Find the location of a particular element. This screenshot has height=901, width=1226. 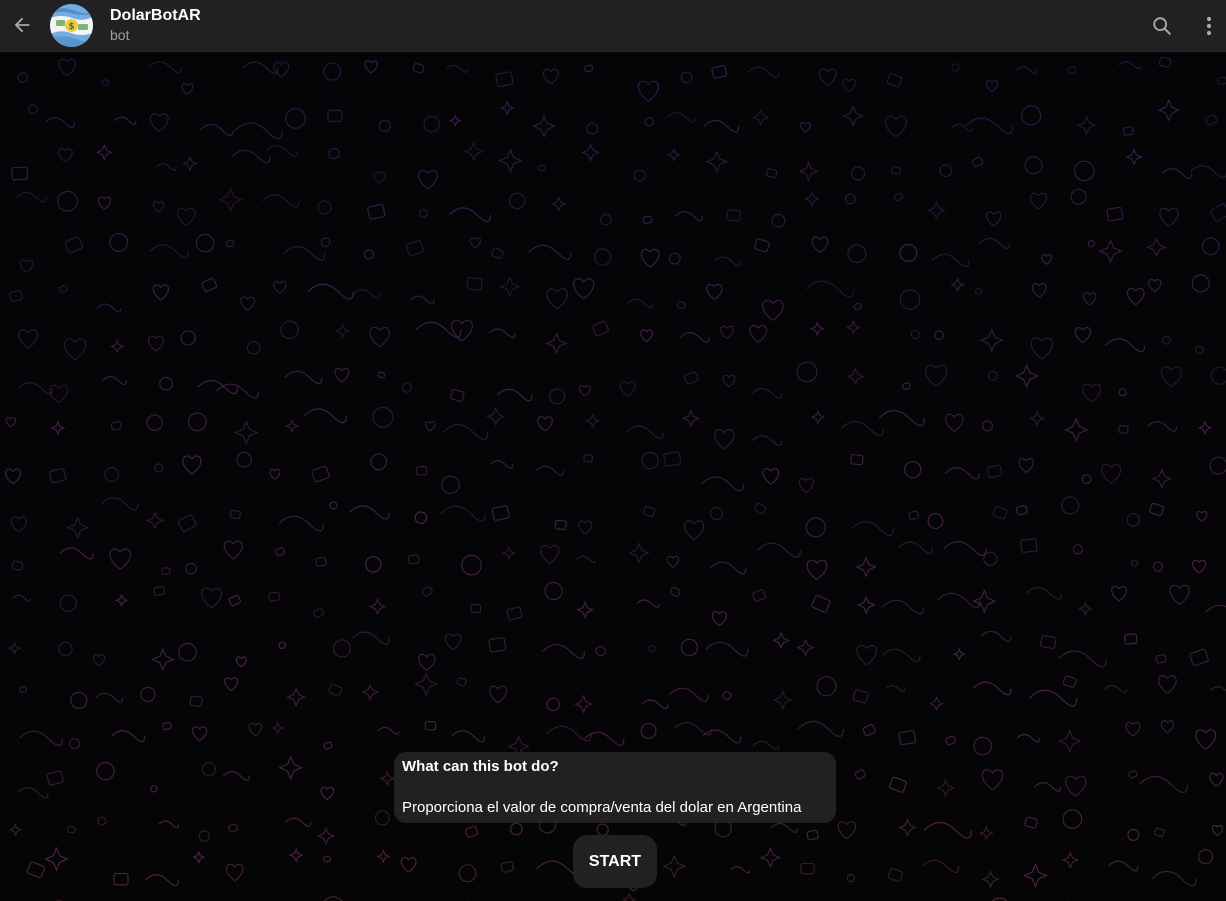

search-icon is located at coordinates (1162, 26).